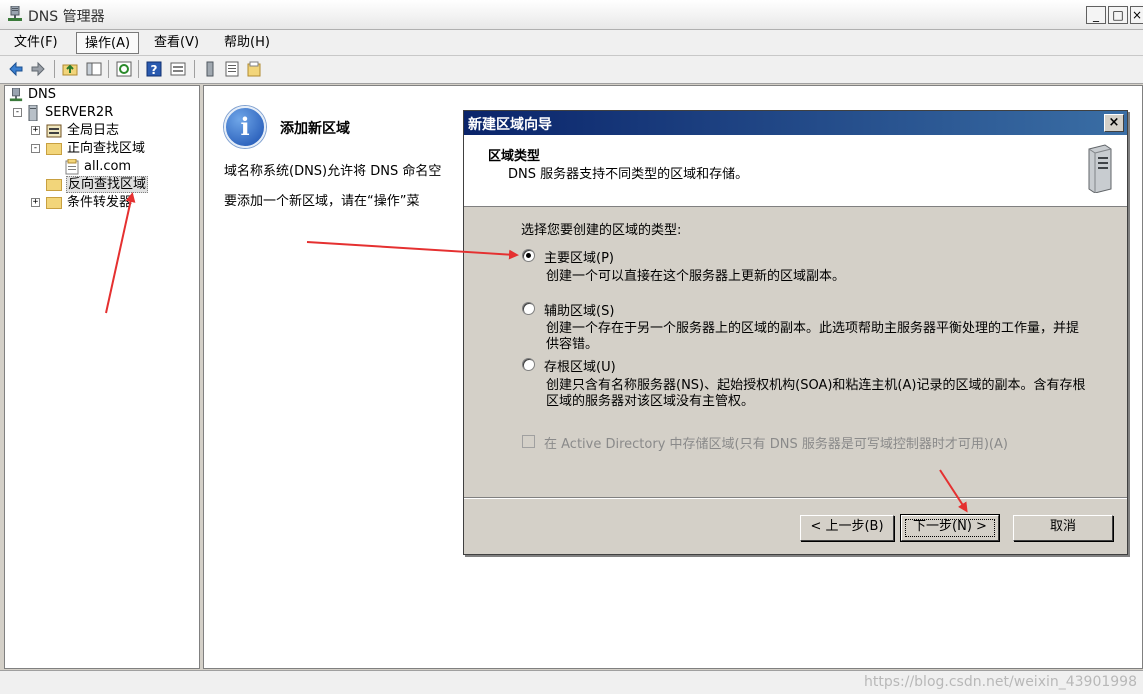  What do you see at coordinates (247, 43) in the screenshot?
I see `menu-help: 帮助(H)` at bounding box center [247, 43].